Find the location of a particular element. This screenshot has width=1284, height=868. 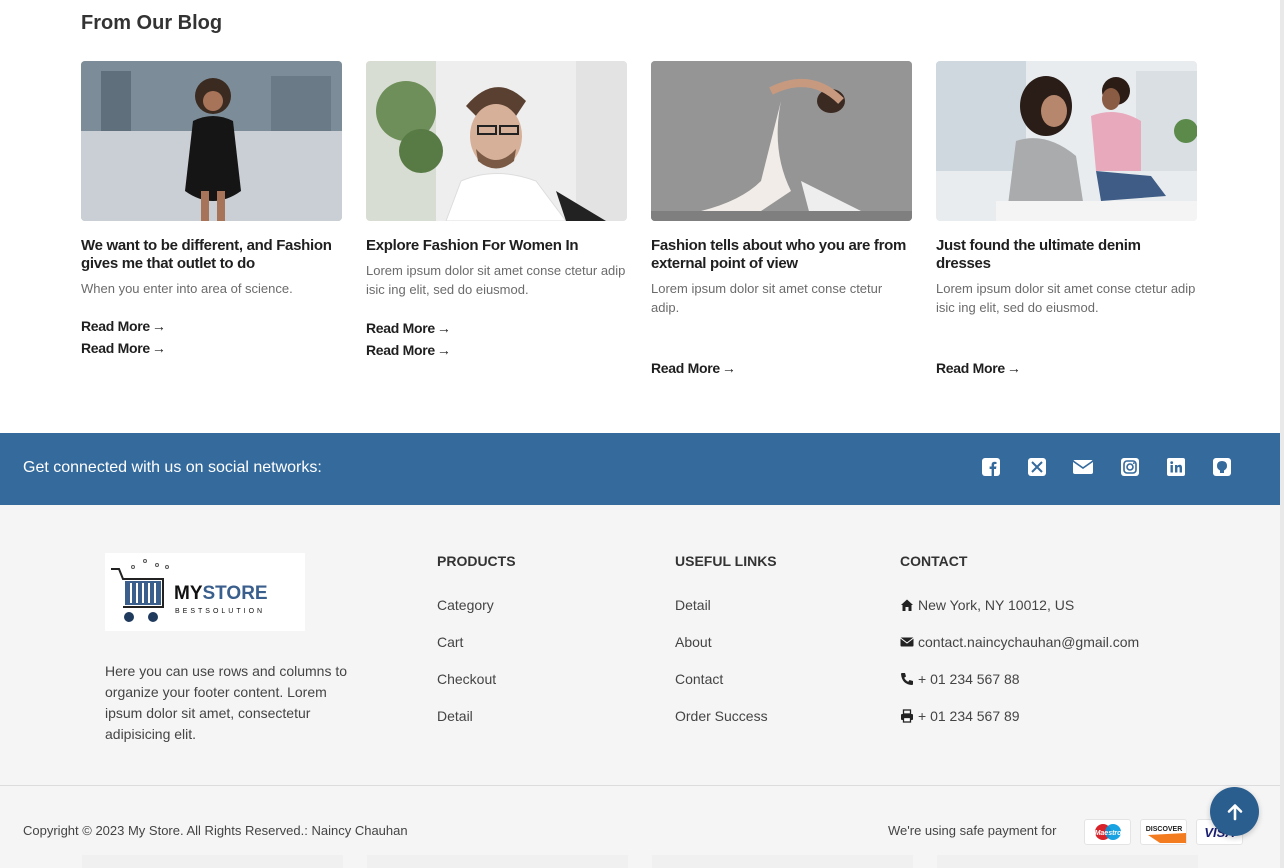

footer-link-order-success: Order Success is located at coordinates (721, 716).